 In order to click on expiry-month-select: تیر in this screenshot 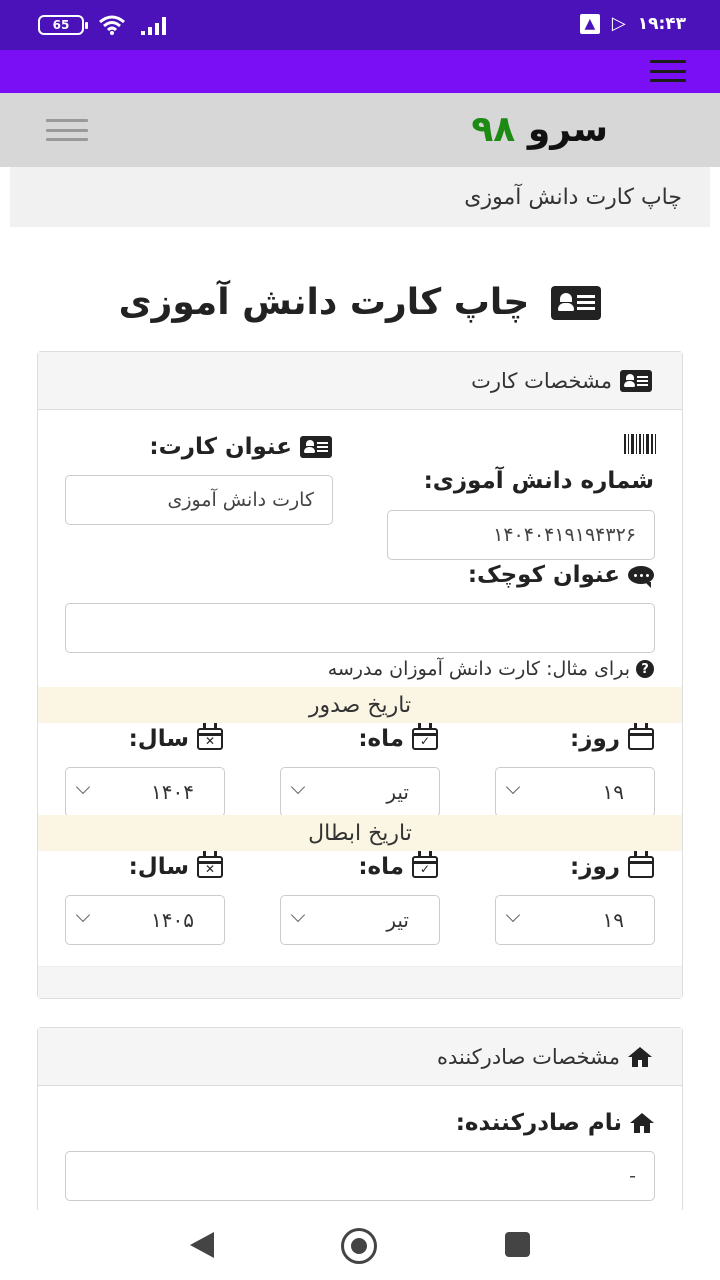, I will do `click(360, 920)`.